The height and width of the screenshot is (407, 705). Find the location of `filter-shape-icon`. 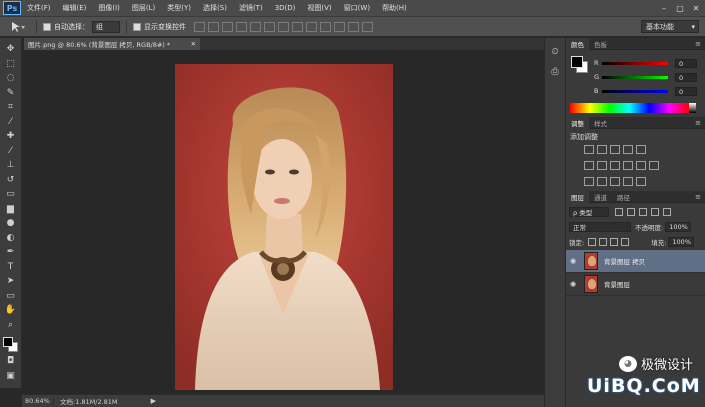

filter-shape-icon is located at coordinates (655, 211).